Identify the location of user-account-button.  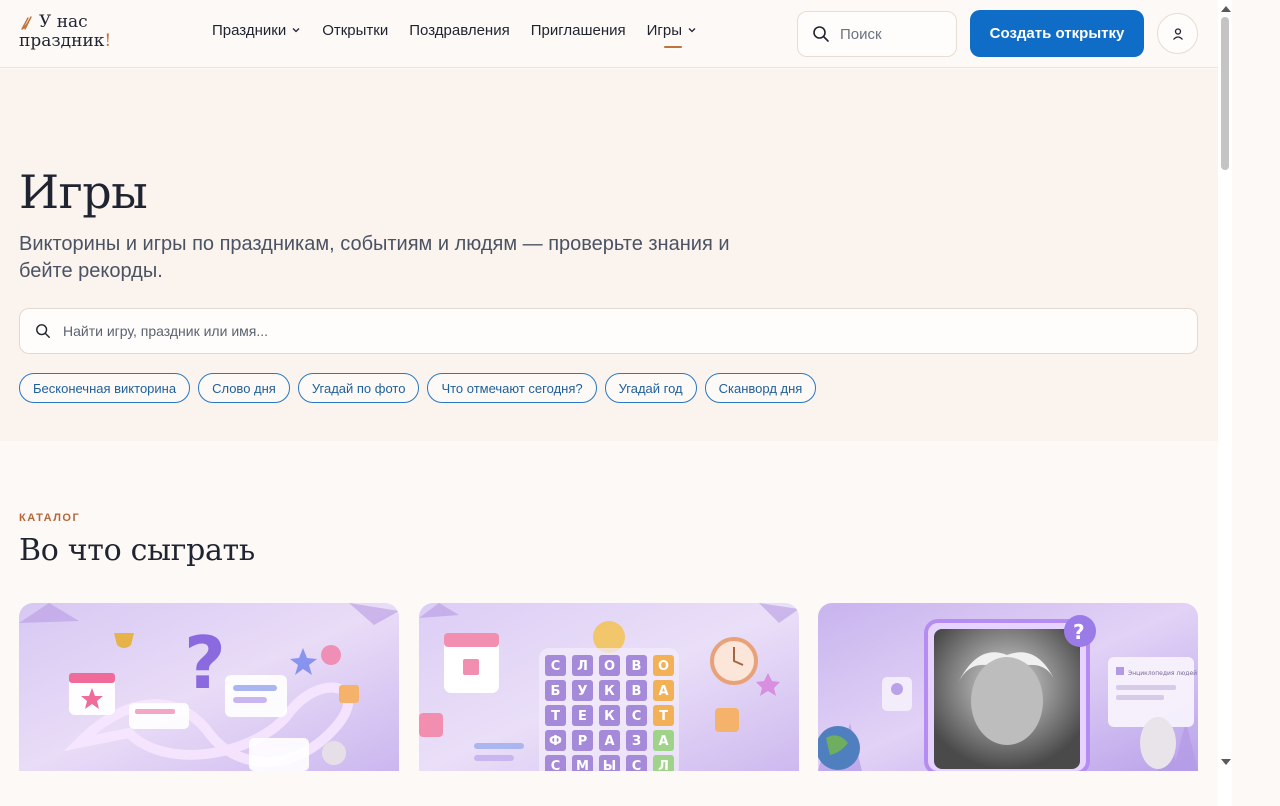
(1177, 33).